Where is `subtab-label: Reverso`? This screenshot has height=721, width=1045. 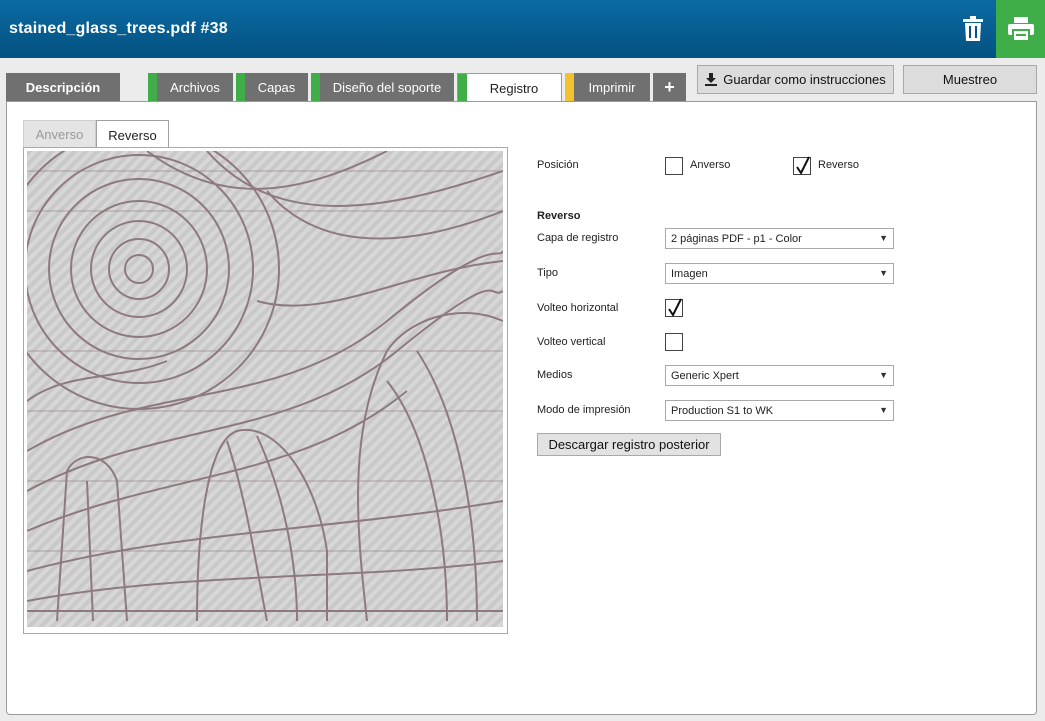 subtab-label: Reverso is located at coordinates (132, 135).